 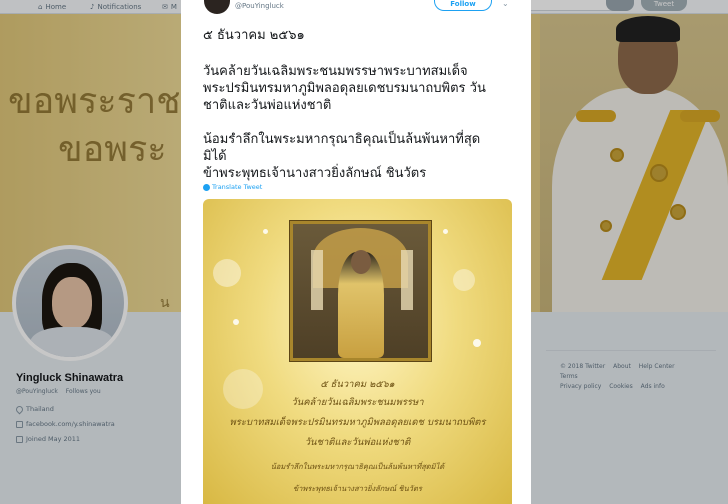 I want to click on card-text-line: วันคล้ายวันเฉลิมพระชนมพรรษา, so click(x=357, y=402).